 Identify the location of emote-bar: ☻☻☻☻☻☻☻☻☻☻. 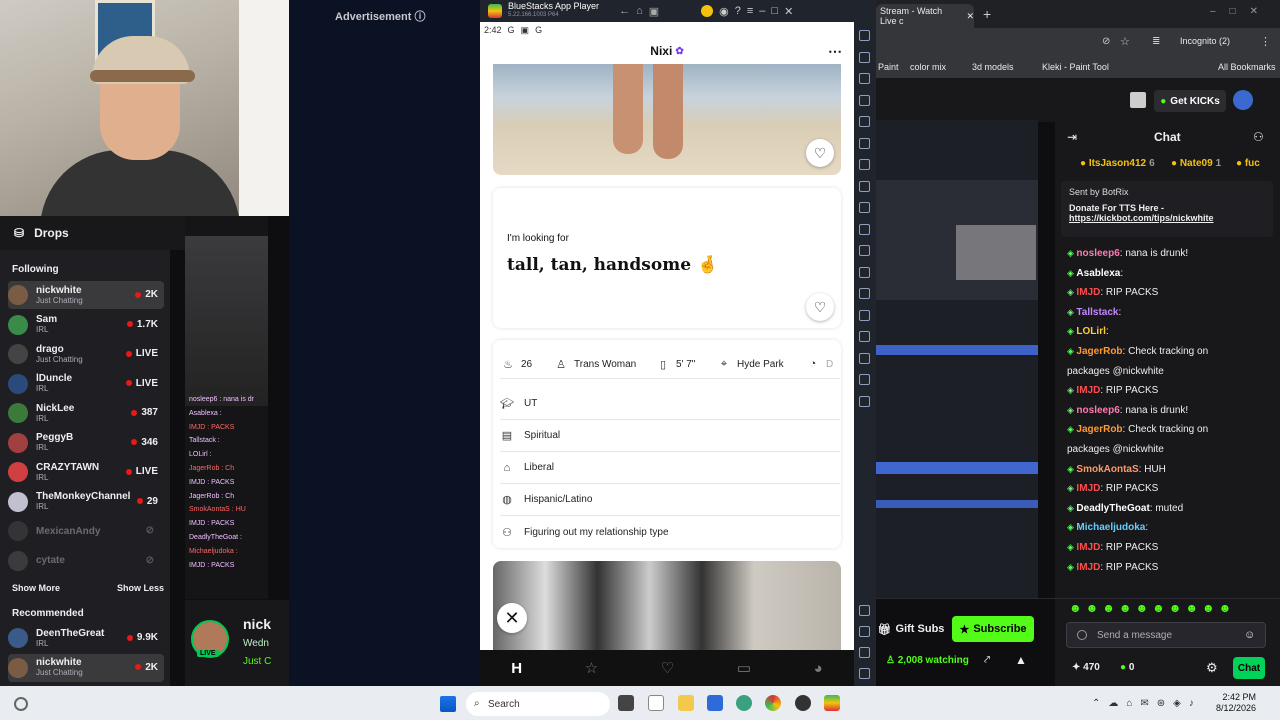
(1152, 608).